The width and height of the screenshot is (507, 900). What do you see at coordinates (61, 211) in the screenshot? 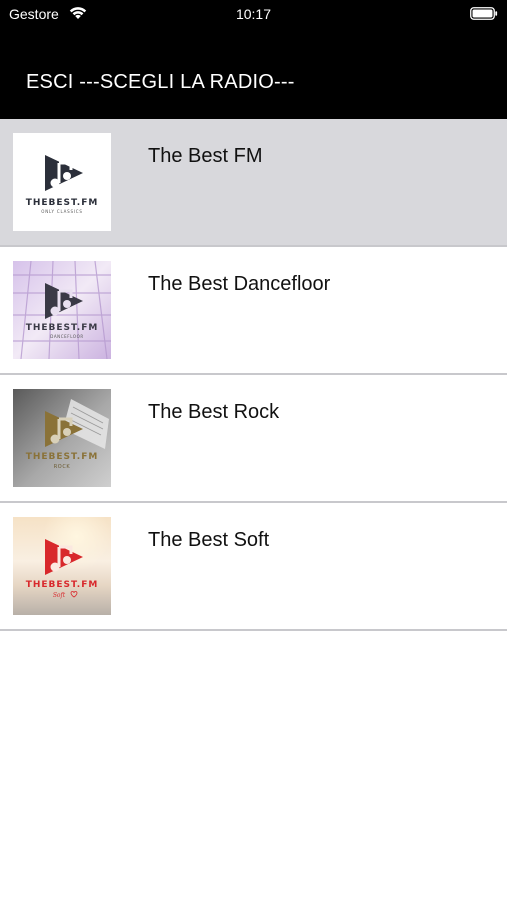
I see `svg-text: ONLY CLASSICS` at bounding box center [61, 211].